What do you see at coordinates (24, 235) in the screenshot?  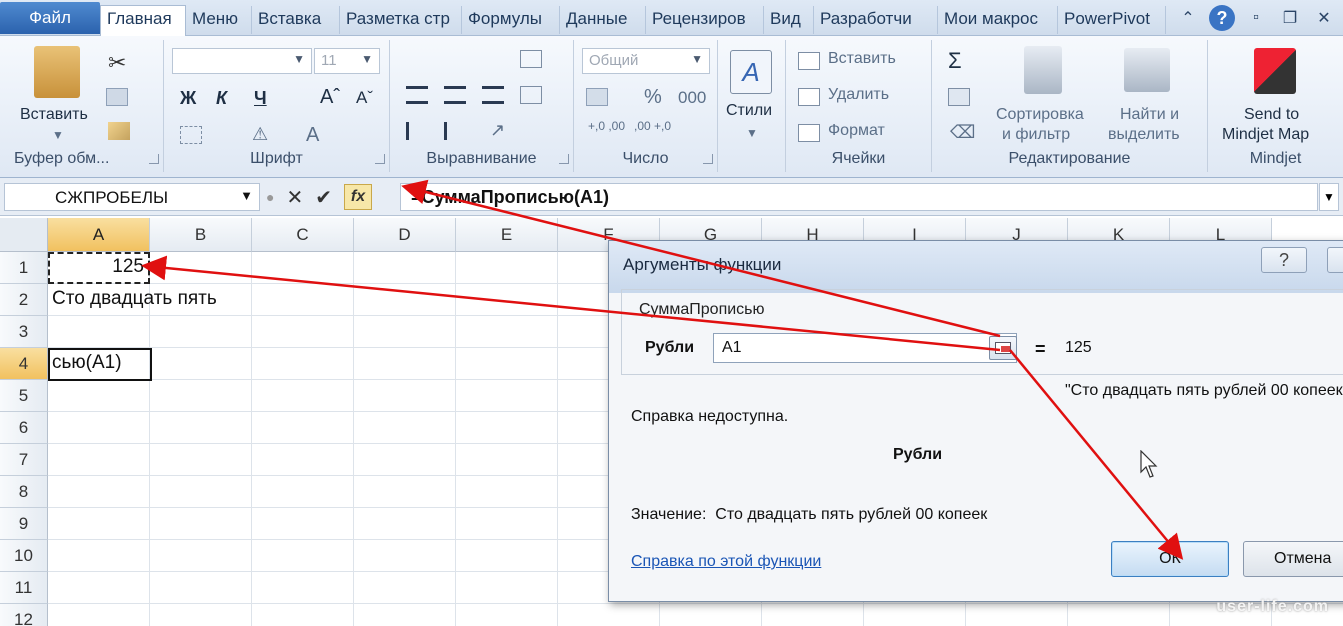 I see `select-all-corner` at bounding box center [24, 235].